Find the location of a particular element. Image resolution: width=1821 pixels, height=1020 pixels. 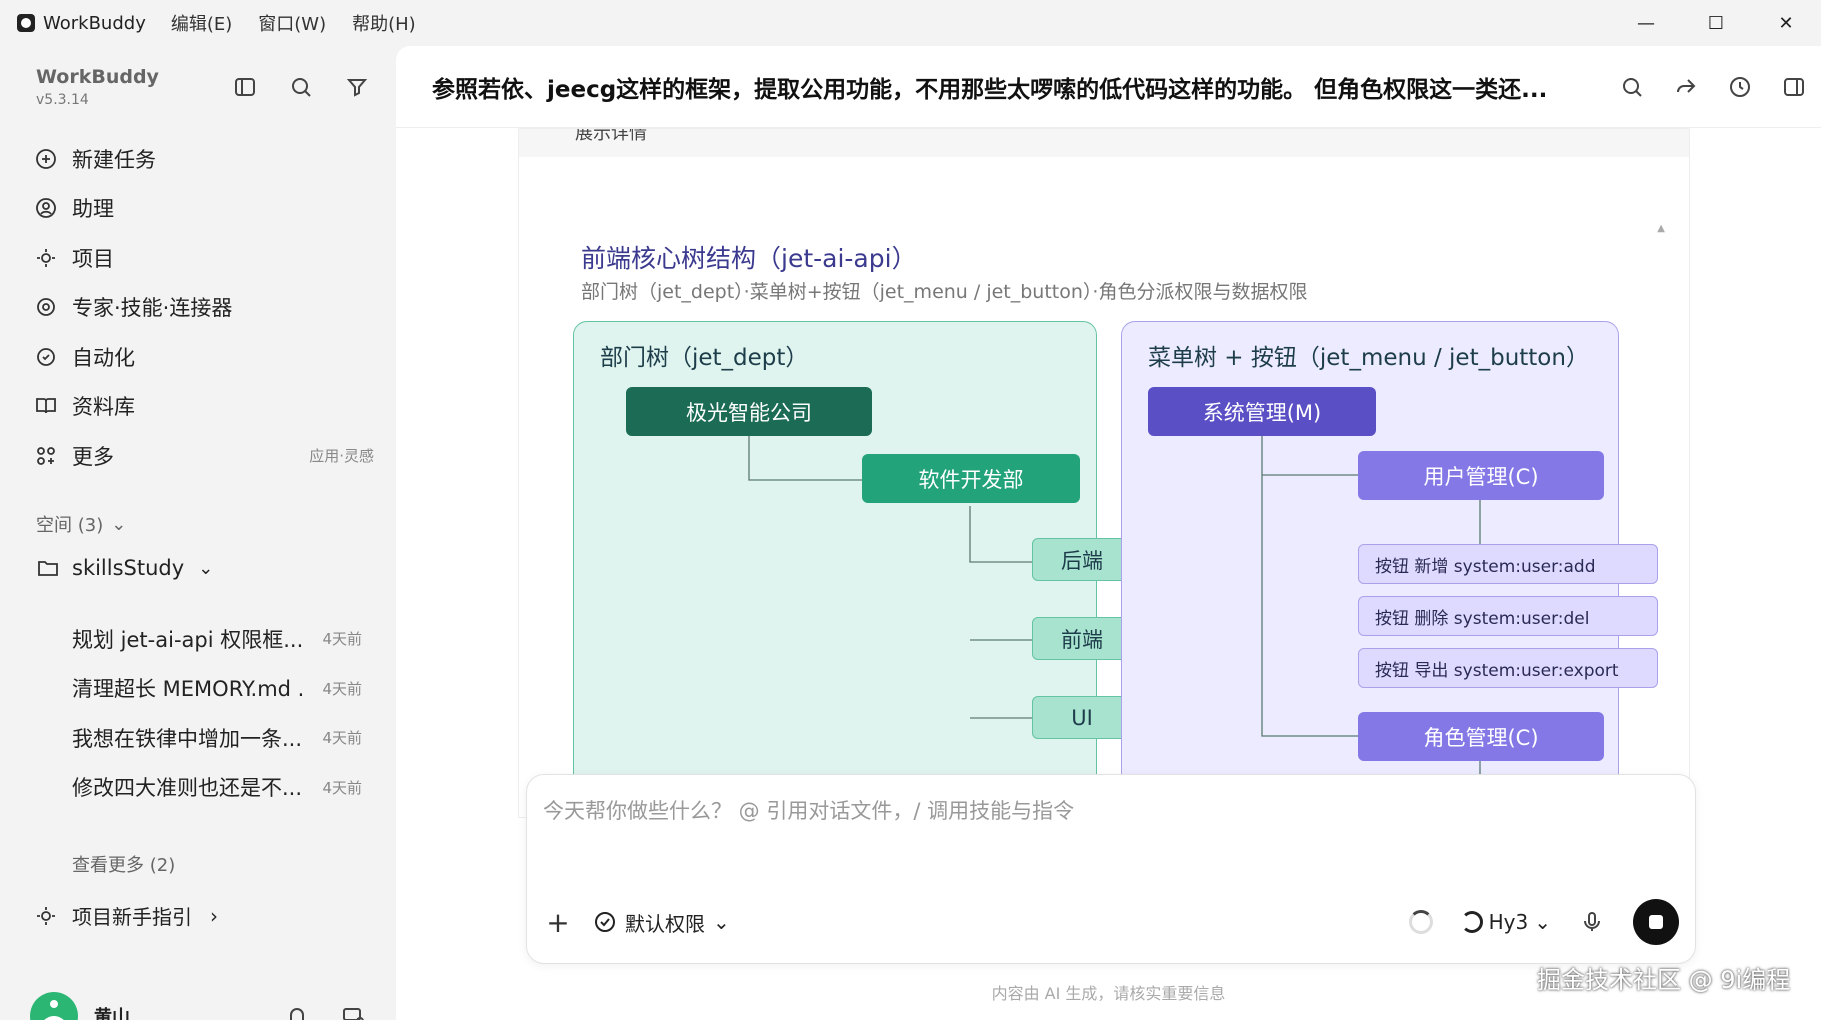

model-logo-icon is located at coordinates (1471, 922).